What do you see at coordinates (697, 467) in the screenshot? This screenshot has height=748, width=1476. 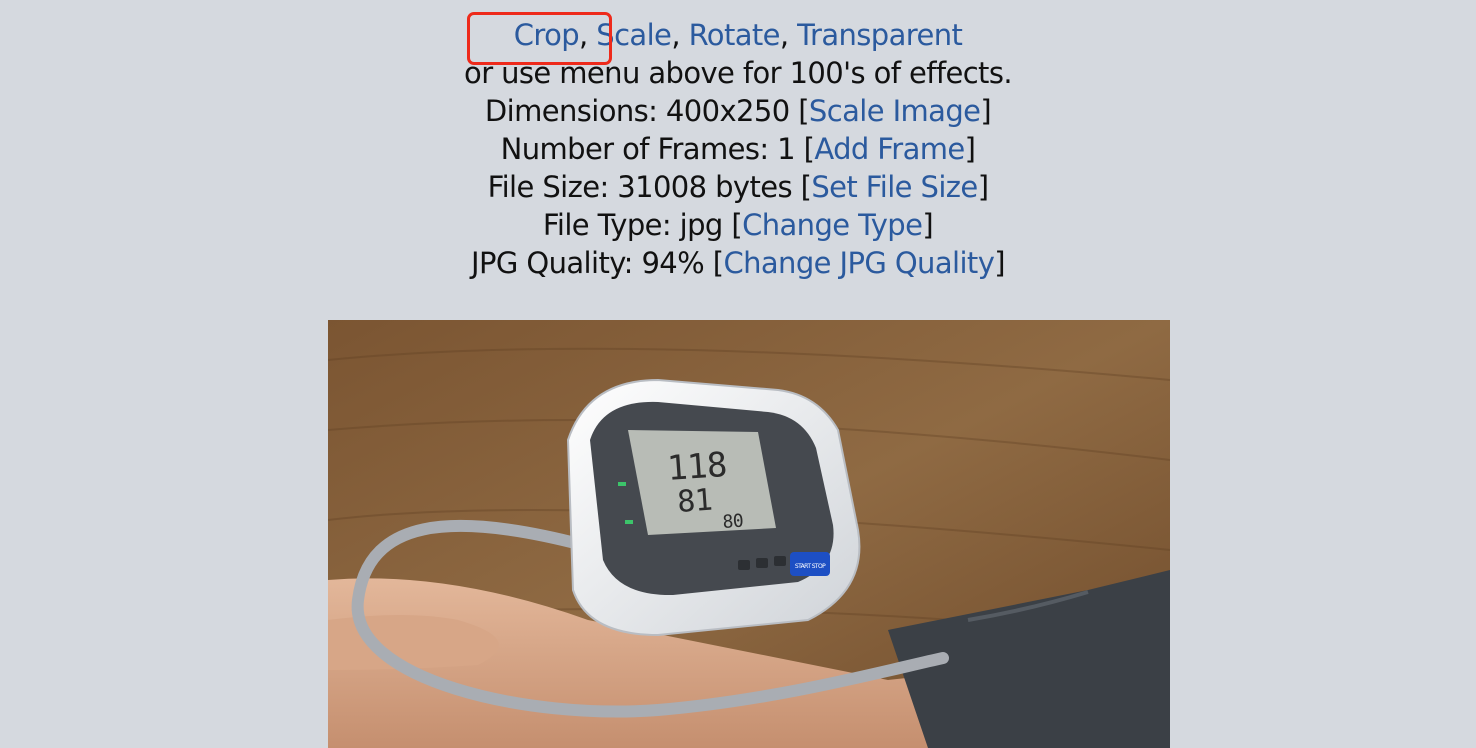 I see `sys-reading: 118` at bounding box center [697, 467].